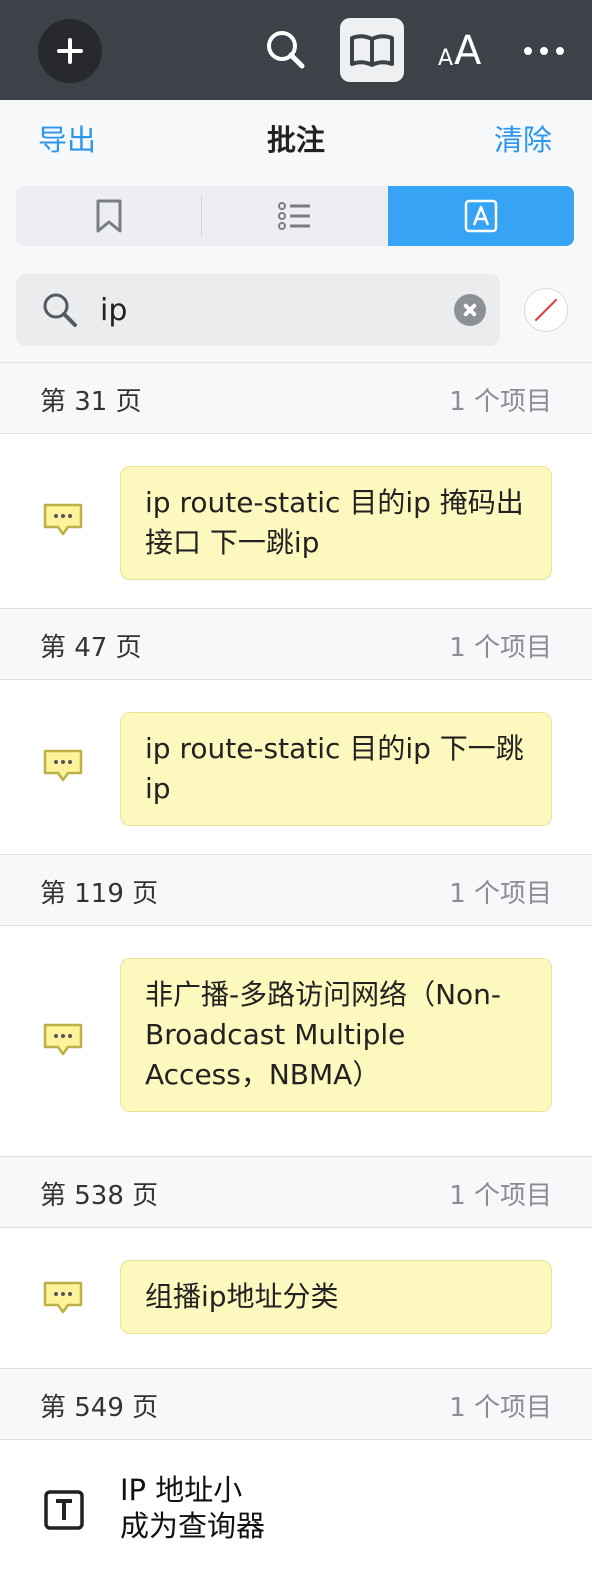 Image resolution: width=592 pixels, height=1590 pixels. Describe the element at coordinates (296, 1192) in the screenshot. I see `section-header: 第 538 页 1 个项目` at that location.